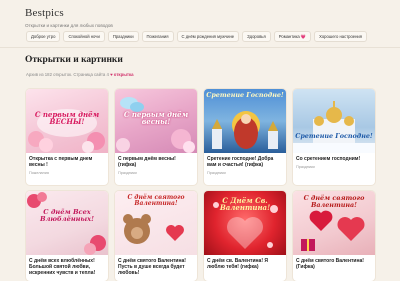 The height and width of the screenshot is (281, 400). Describe the element at coordinates (334, 262) in the screenshot. I see `card-title: С днём святого Валентина! (Гифка)` at that location.